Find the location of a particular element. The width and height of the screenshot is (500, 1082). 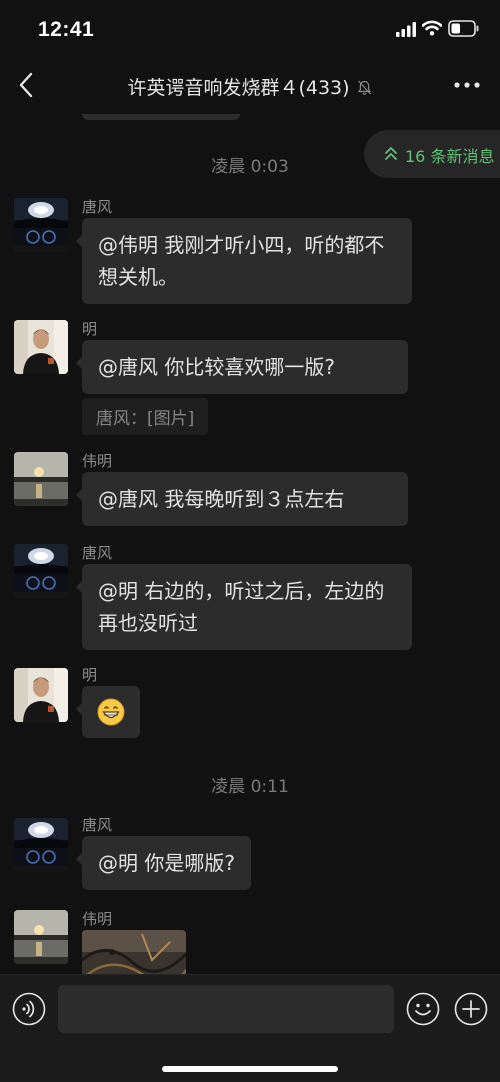

input-bar is located at coordinates (250, 1028).